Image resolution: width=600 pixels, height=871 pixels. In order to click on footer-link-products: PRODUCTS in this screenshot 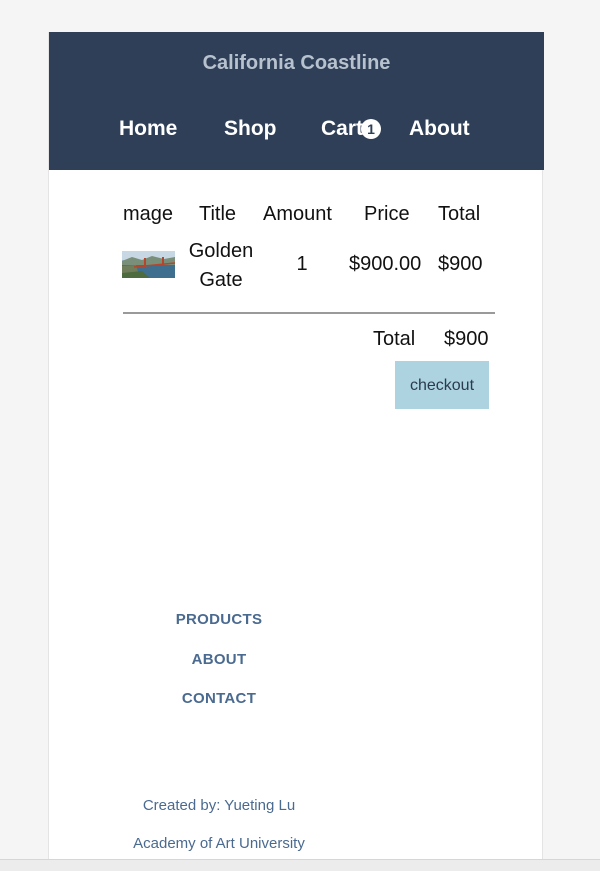, I will do `click(219, 619)`.